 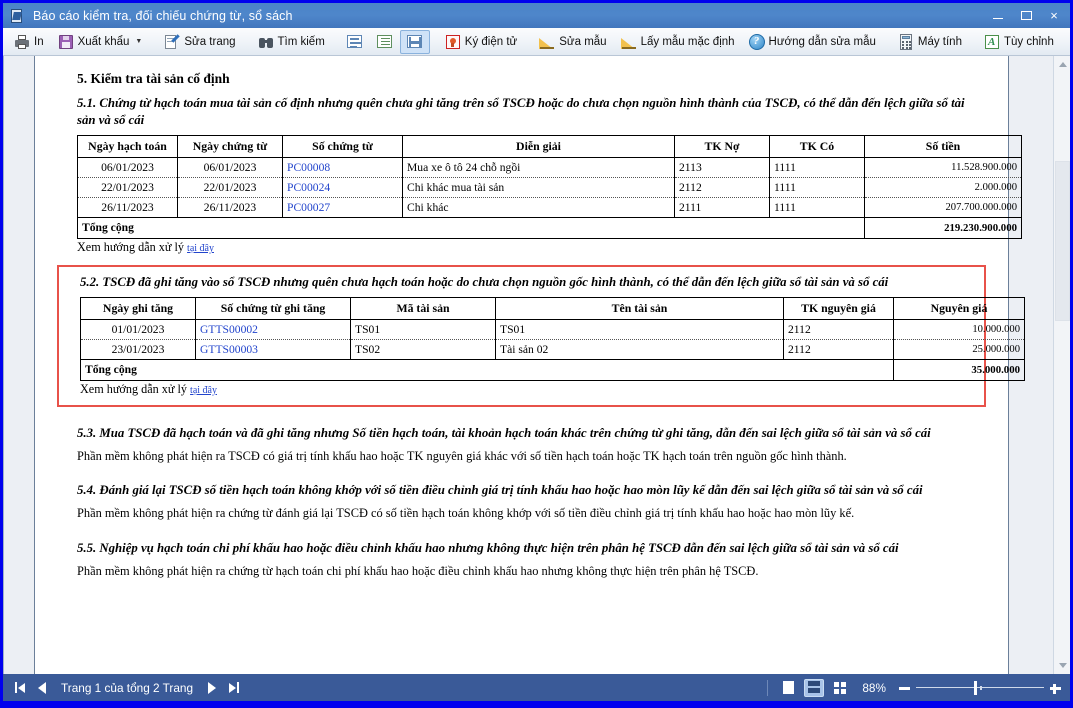 I want to click on chevron-down-icon: ▼, so click(x=138, y=41).